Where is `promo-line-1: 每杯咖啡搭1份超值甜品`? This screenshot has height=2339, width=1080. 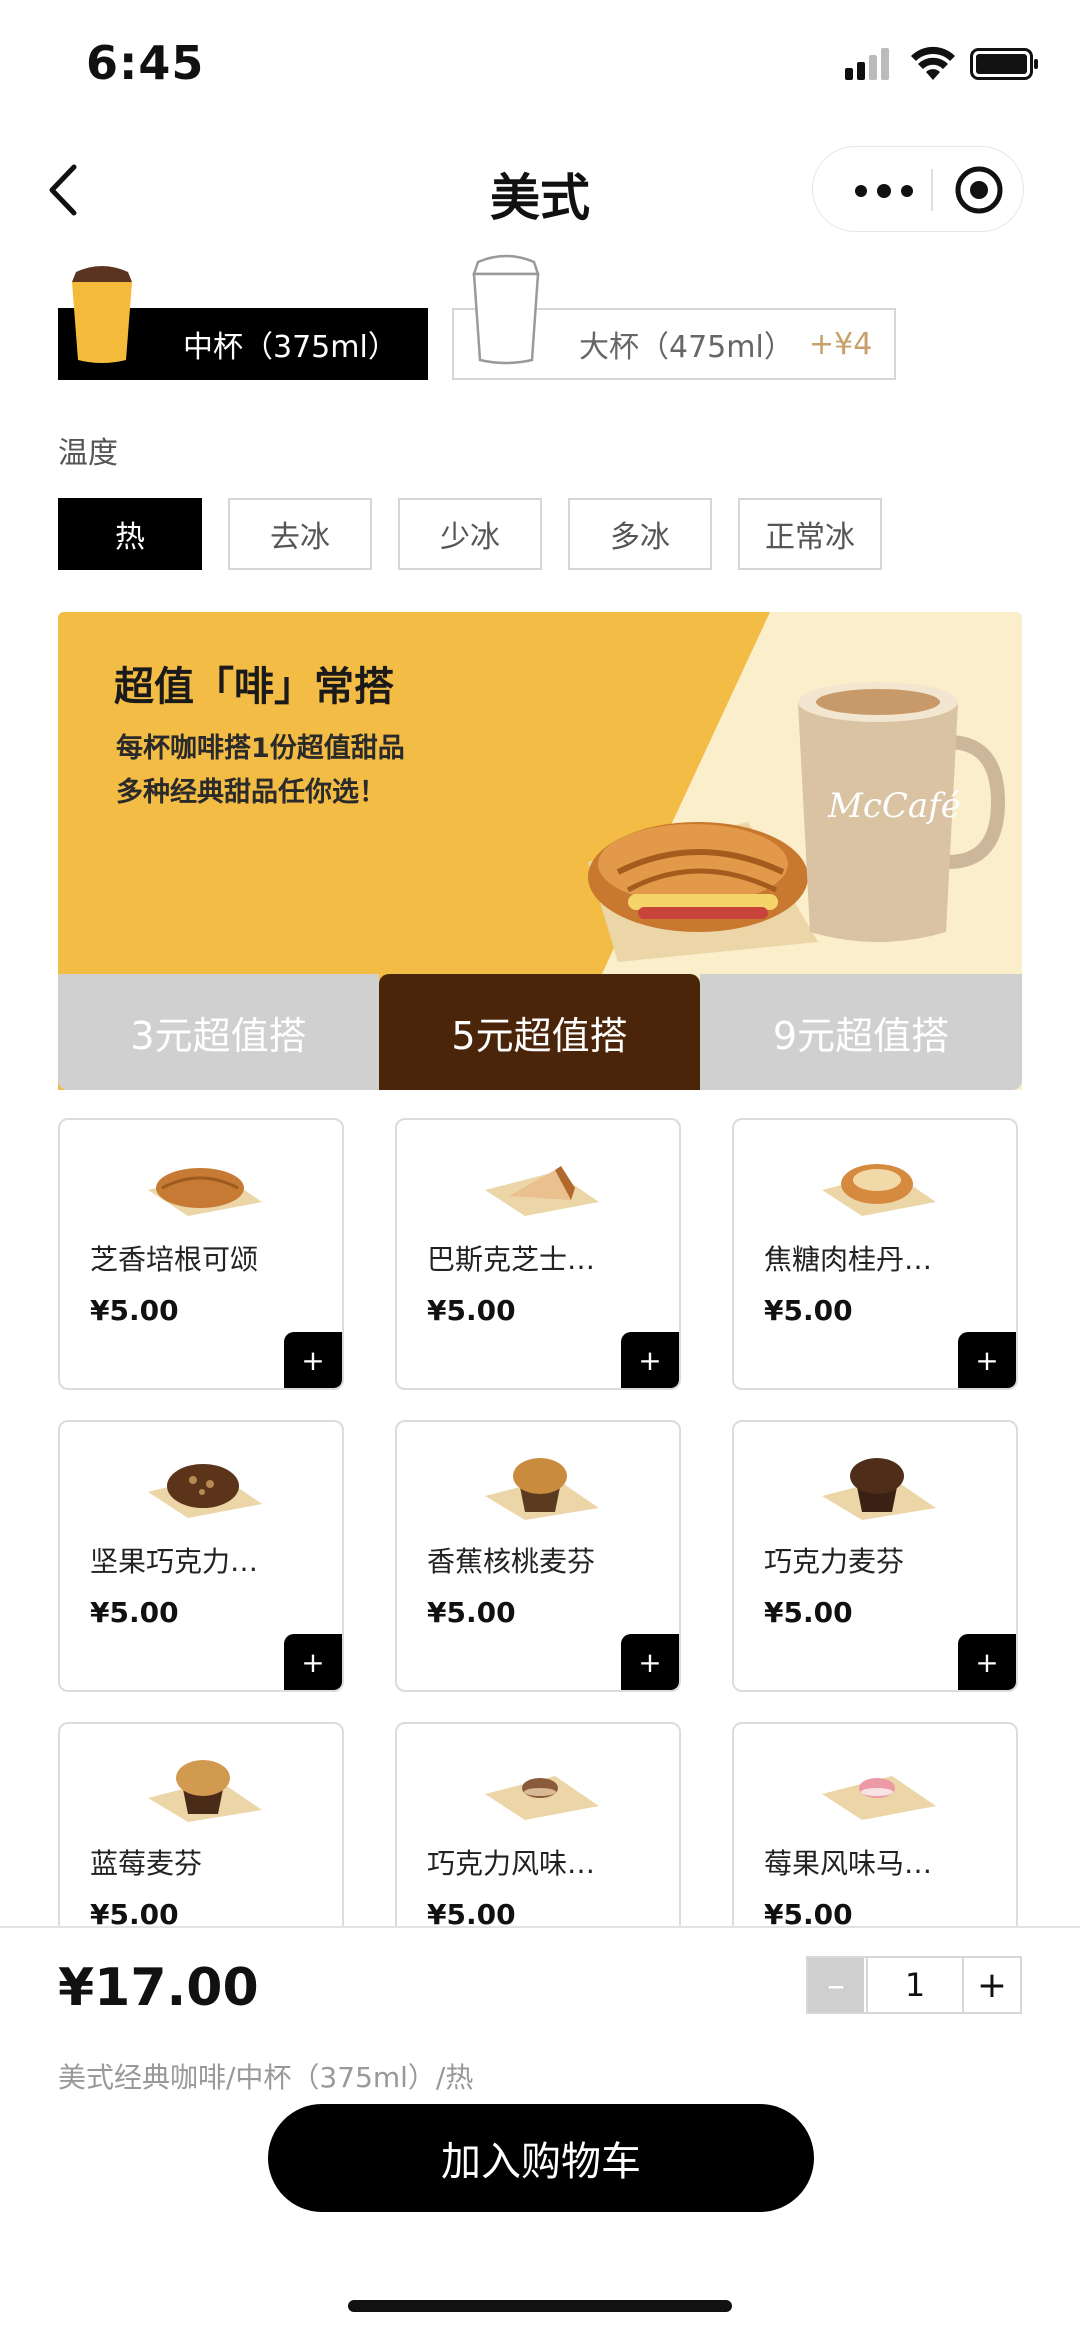
promo-line-1: 每杯咖啡搭1份超值甜品 is located at coordinates (260, 748).